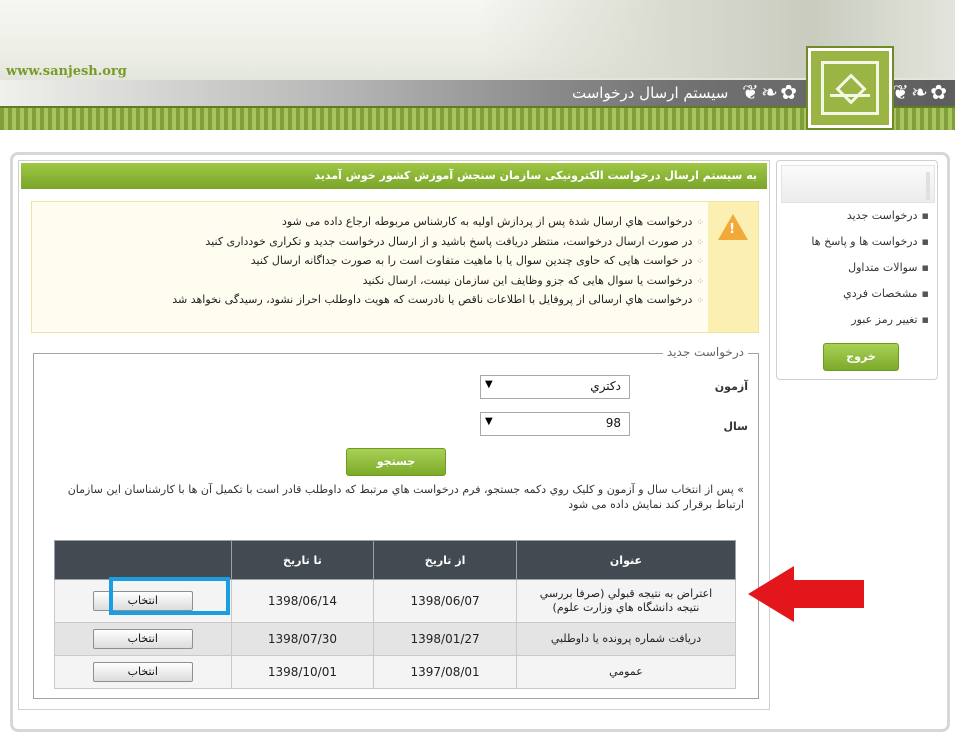 Image resolution: width=955 pixels, height=739 pixels. What do you see at coordinates (861, 357) in the screenshot?
I see `logout-button: خروج` at bounding box center [861, 357].